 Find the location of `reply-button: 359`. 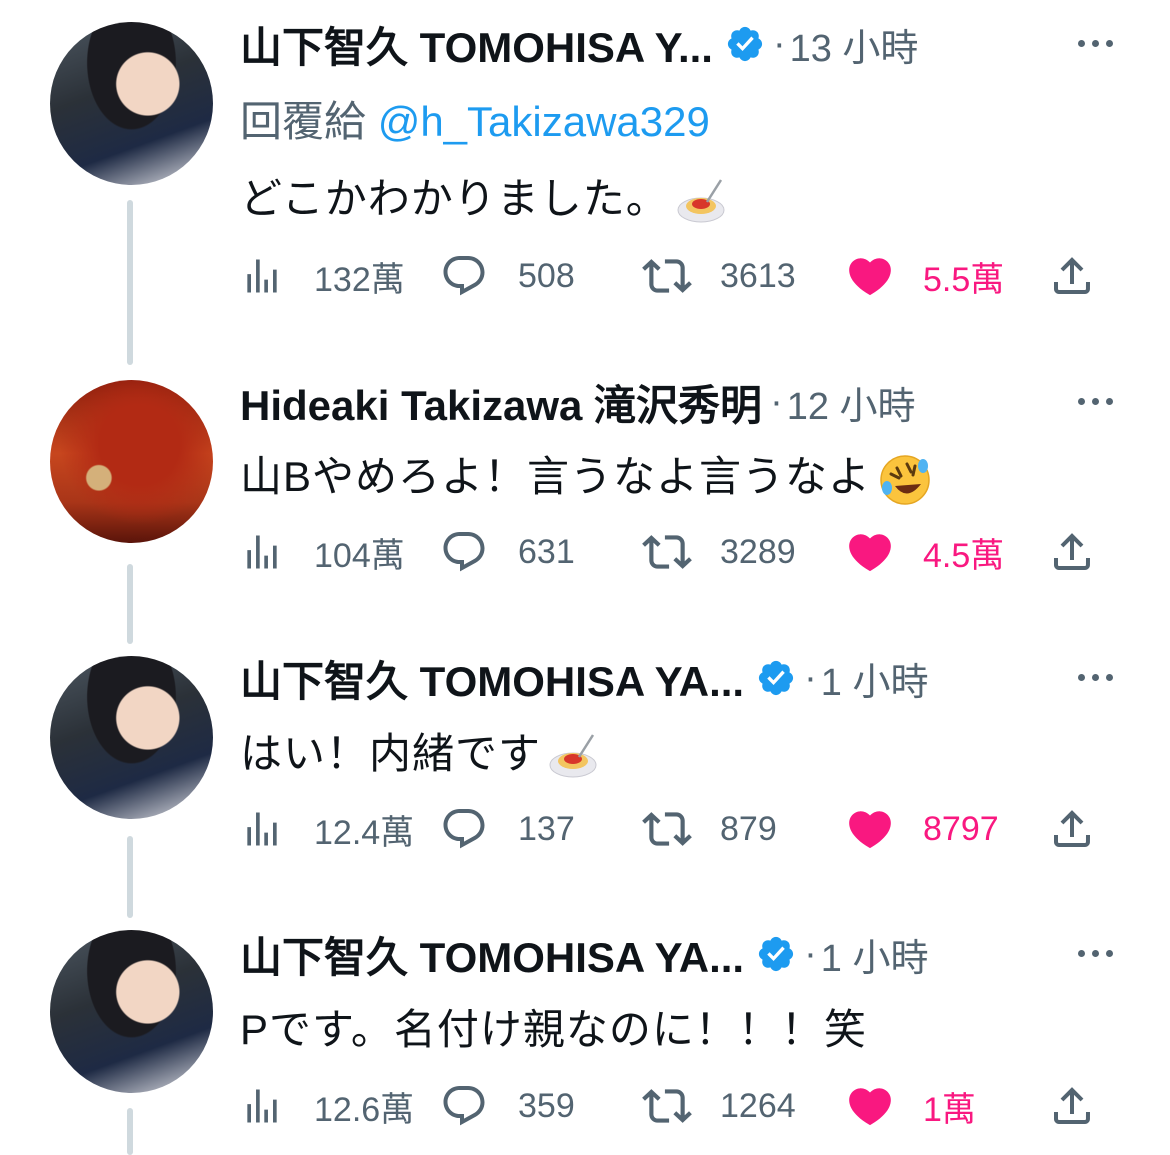

reply-button: 359 is located at coordinates (507, 1106).